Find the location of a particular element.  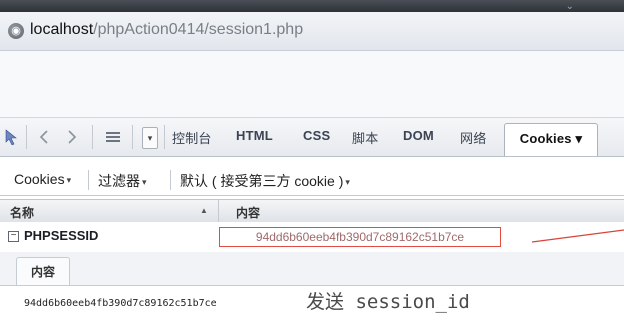

tab-net: 网络 is located at coordinates (473, 137).